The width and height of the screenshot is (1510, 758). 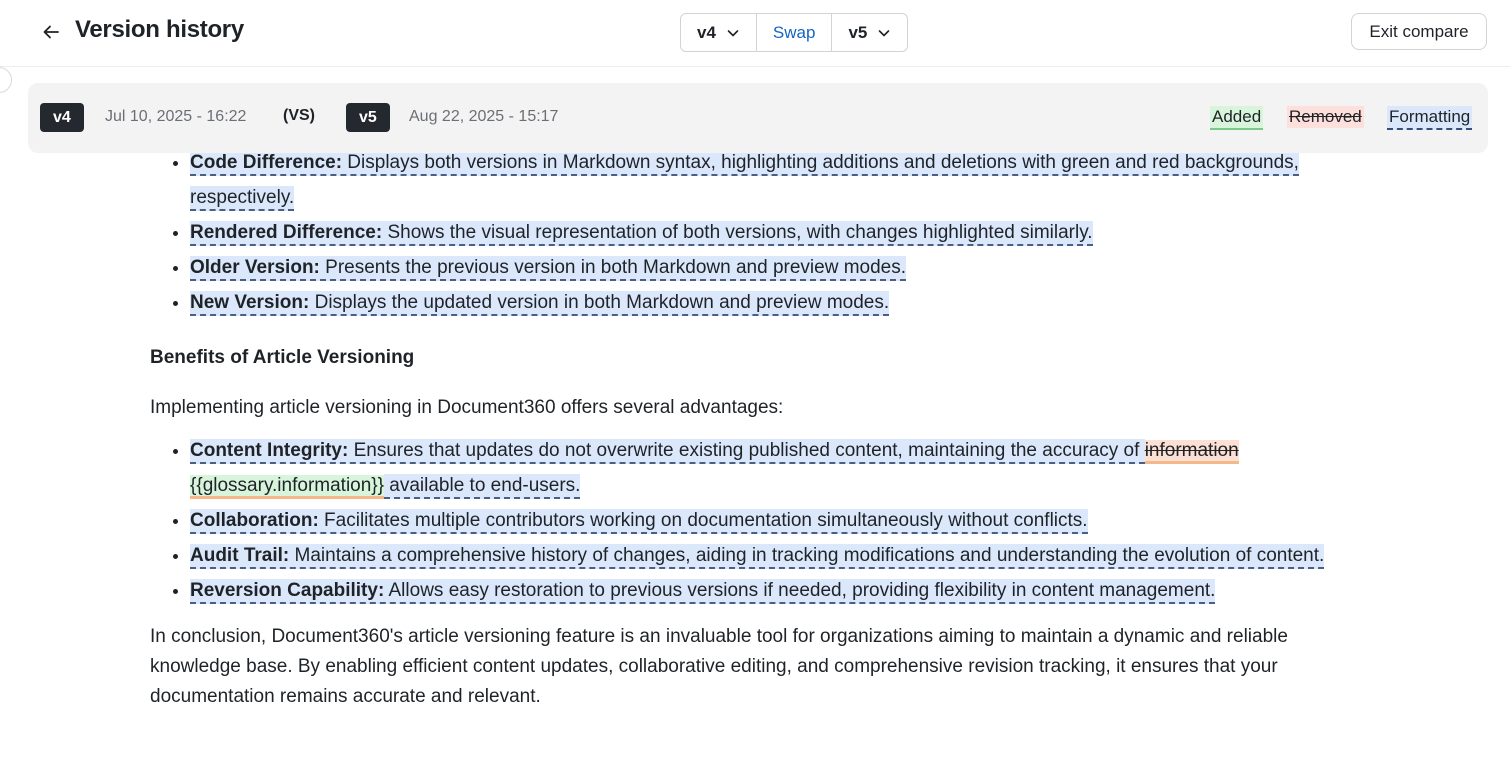 What do you see at coordinates (255, 267) in the screenshot?
I see `list-item-title: Older Version:` at bounding box center [255, 267].